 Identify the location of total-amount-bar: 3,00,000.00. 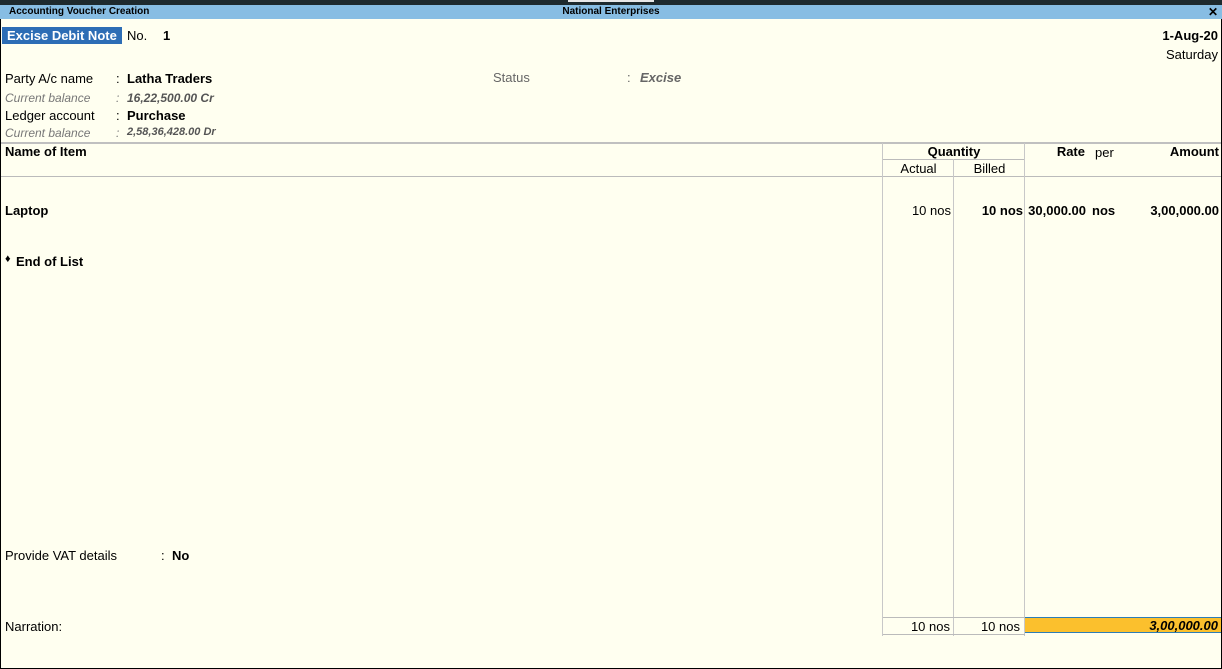
(1123, 625).